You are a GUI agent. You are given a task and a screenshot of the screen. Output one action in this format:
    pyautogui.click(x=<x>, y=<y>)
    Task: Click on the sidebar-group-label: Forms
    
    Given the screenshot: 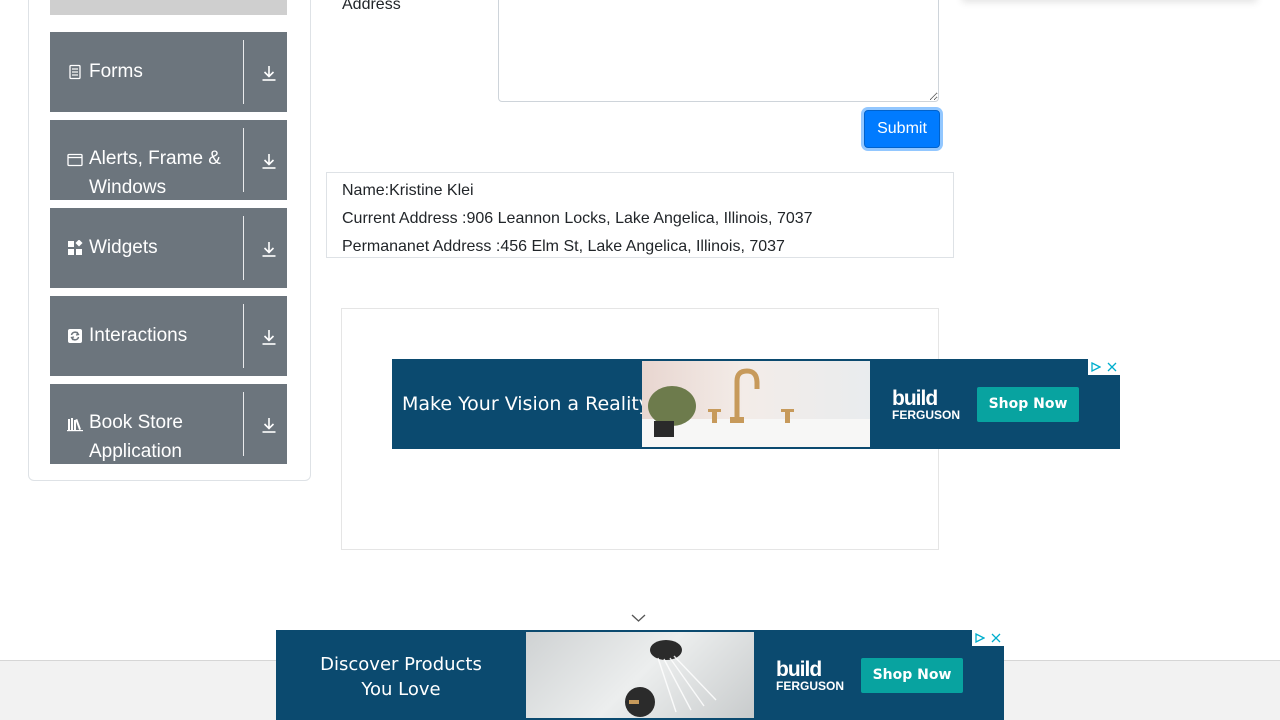 What is the action you would take?
    pyautogui.click(x=116, y=71)
    